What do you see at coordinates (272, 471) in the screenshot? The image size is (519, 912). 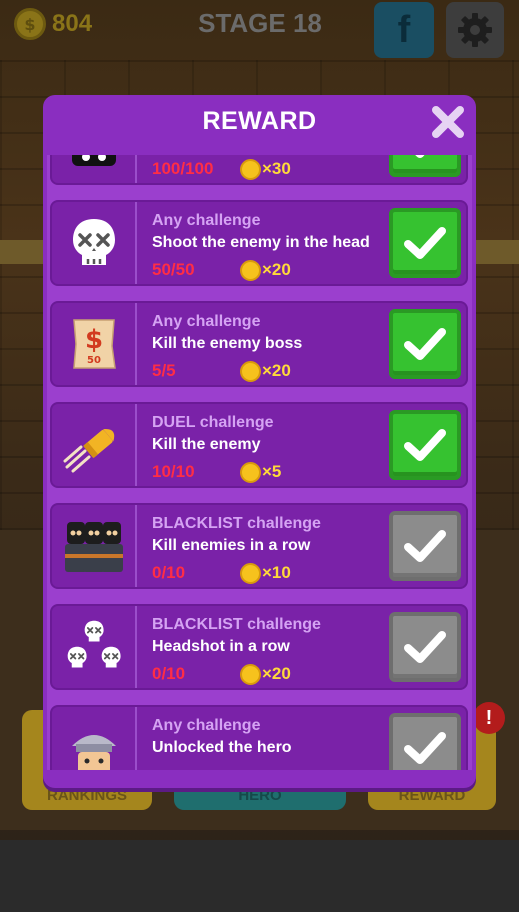 I see `challenge-reward: ×5` at bounding box center [272, 471].